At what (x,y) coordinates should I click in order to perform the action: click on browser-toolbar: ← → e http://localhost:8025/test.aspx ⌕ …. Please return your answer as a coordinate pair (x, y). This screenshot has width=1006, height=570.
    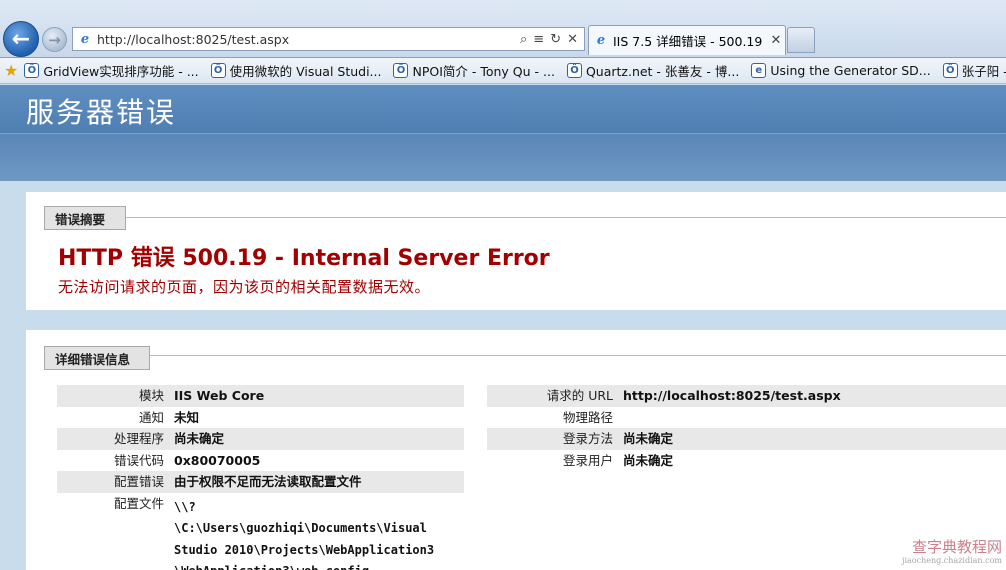
    Looking at the image, I should click on (503, 29).